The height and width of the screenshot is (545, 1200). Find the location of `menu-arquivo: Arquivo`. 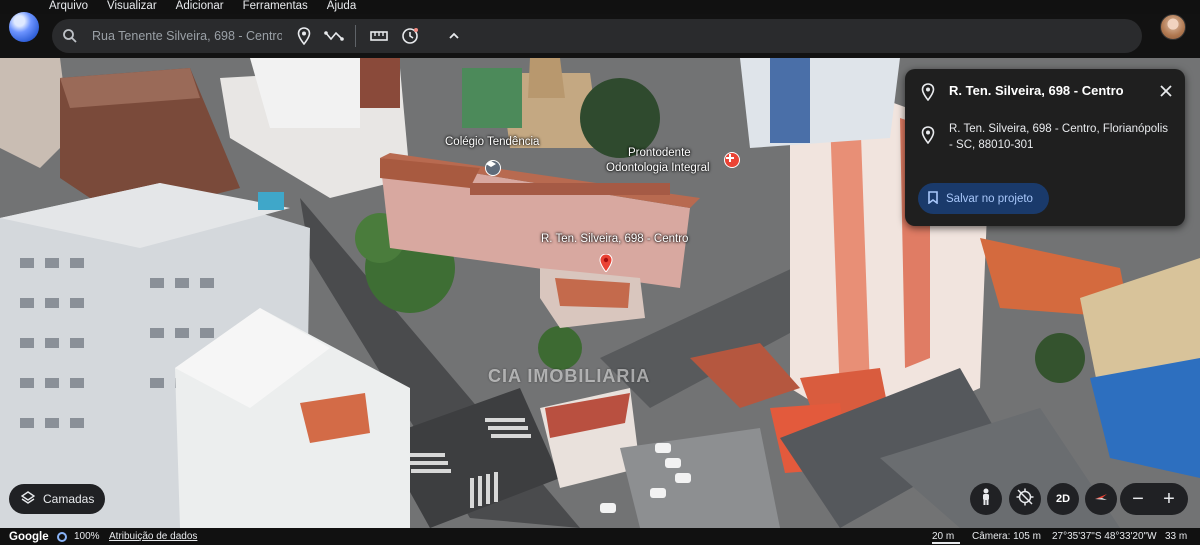

menu-arquivo: Arquivo is located at coordinates (68, 7).